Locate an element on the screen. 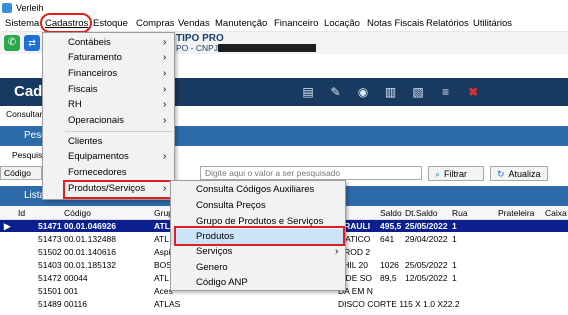  col-dt-saldo: Dt.Saldo is located at coordinates (421, 213).